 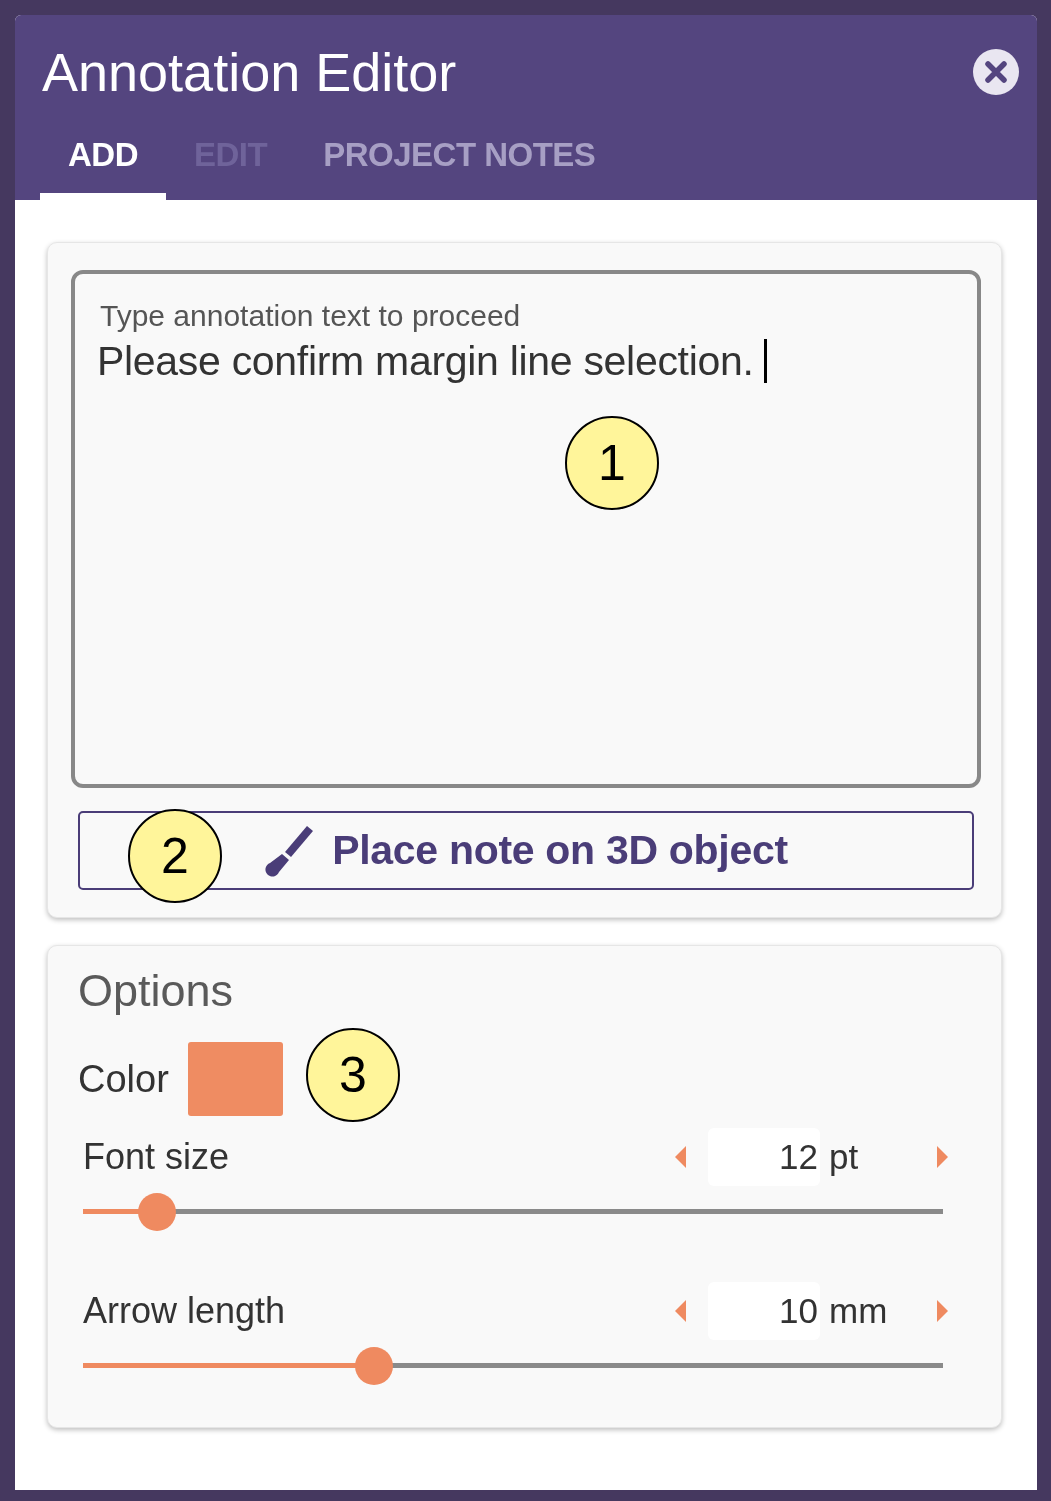 I want to click on slider-label: Font size, so click(x=157, y=1157).